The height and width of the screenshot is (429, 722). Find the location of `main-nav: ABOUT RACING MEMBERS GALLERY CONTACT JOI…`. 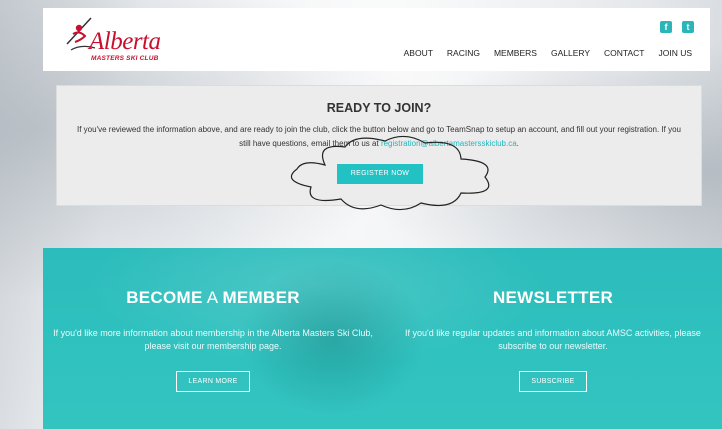

main-nav: ABOUT RACING MEMBERS GALLERY CONTACT JOI… is located at coordinates (548, 53).